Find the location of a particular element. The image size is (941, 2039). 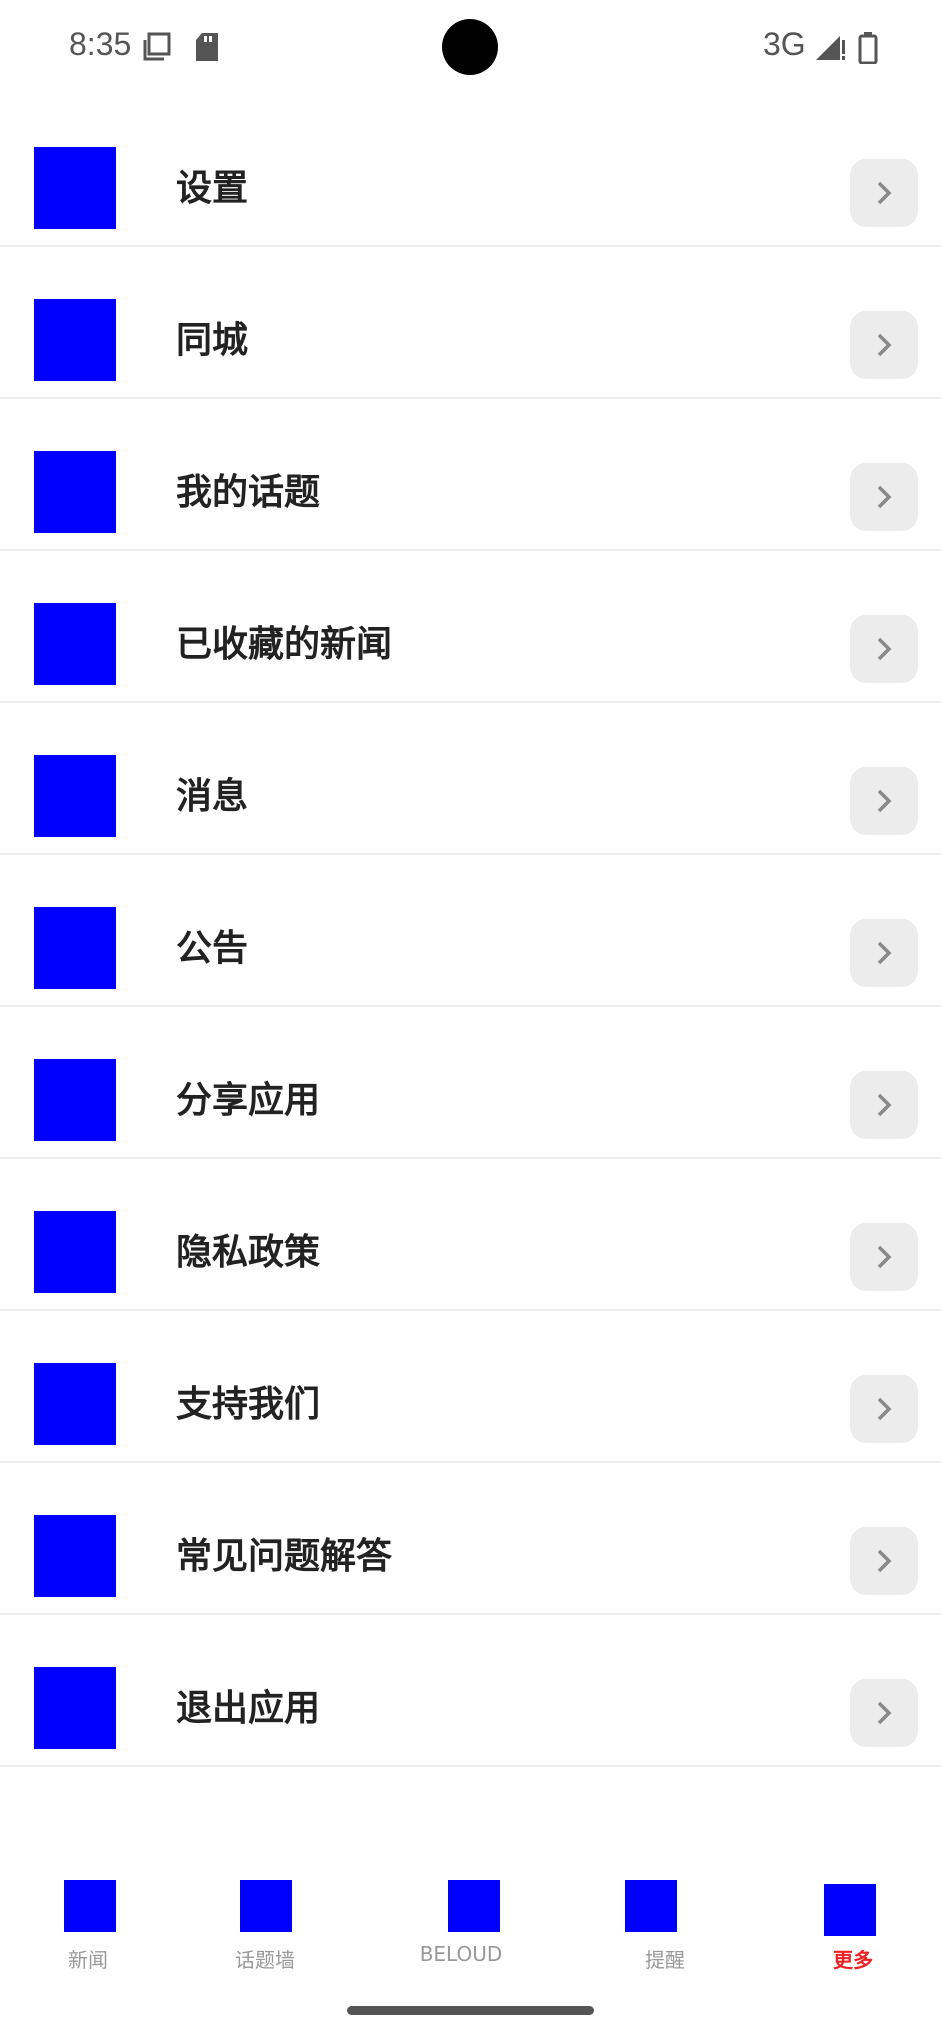

tab-label: BELOUD is located at coordinates (461, 1954).